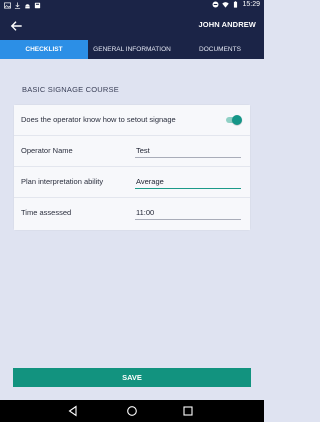 This screenshot has height=422, width=320. What do you see at coordinates (17, 5) in the screenshot?
I see `download-notification-icon` at bounding box center [17, 5].